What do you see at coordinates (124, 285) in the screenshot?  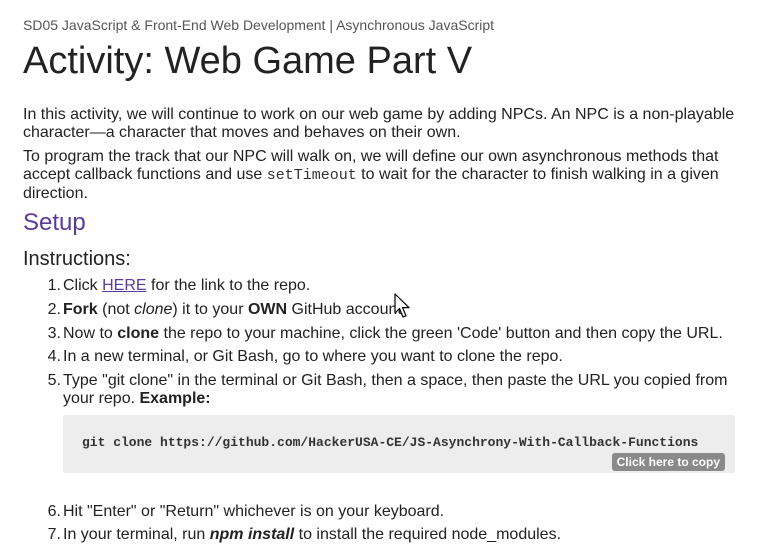 I see `repo-link: HERE` at bounding box center [124, 285].